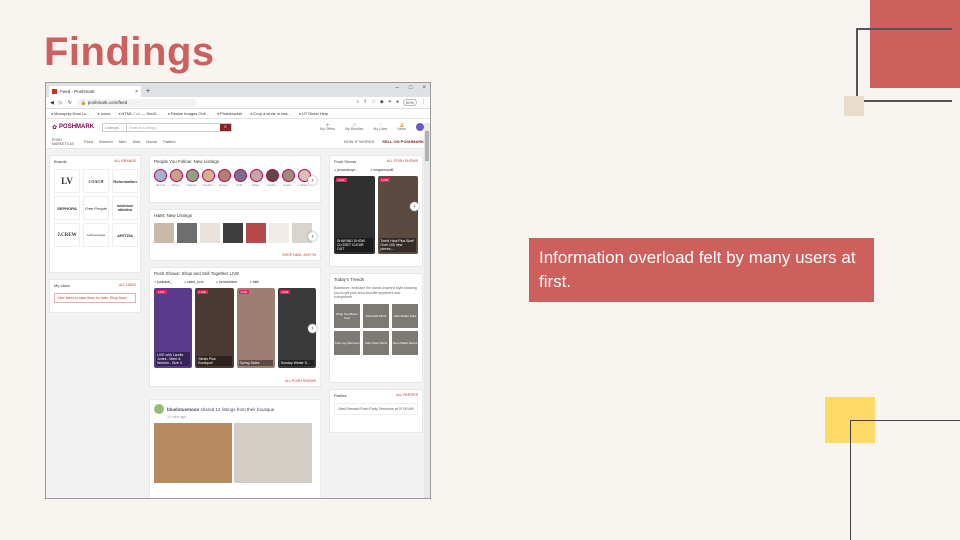  Describe the element at coordinates (106, 141) in the screenshot. I see `nav-women: Women` at that location.